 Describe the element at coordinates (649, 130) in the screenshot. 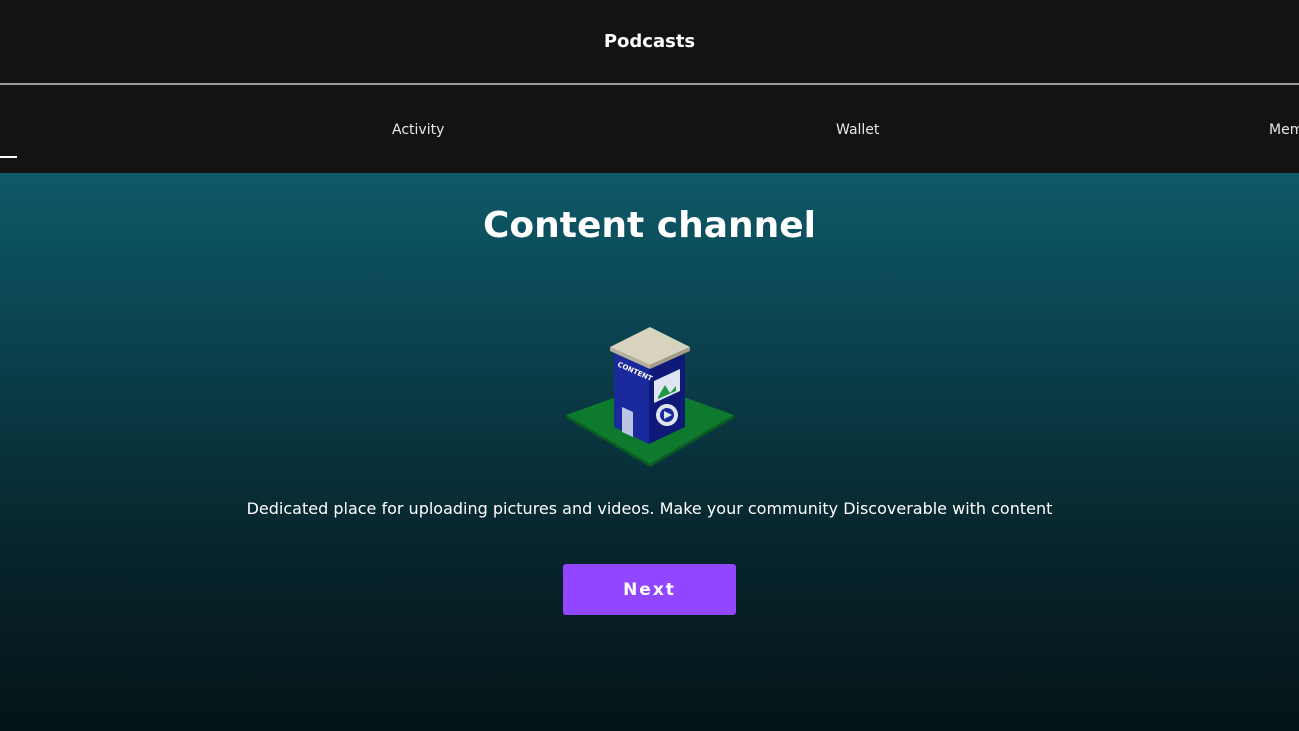

I see `tab-bar: Activity Wallet Mem` at that location.